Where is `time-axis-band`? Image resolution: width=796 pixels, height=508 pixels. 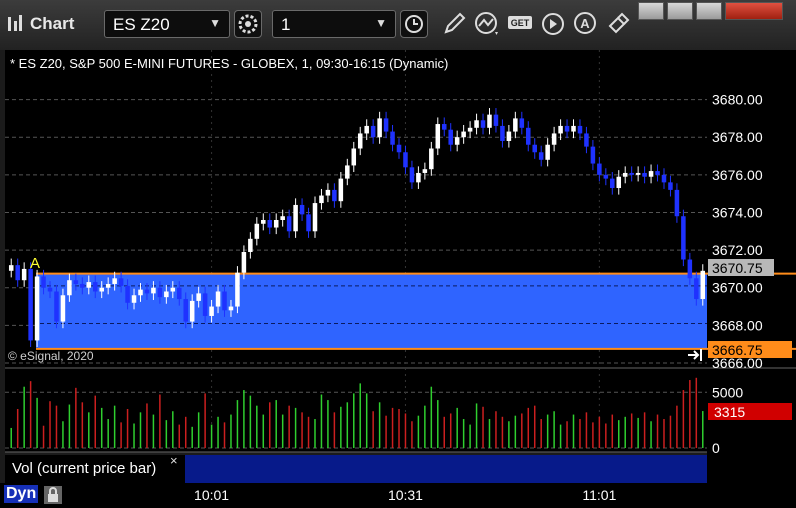
time-axis-band is located at coordinates (446, 469).